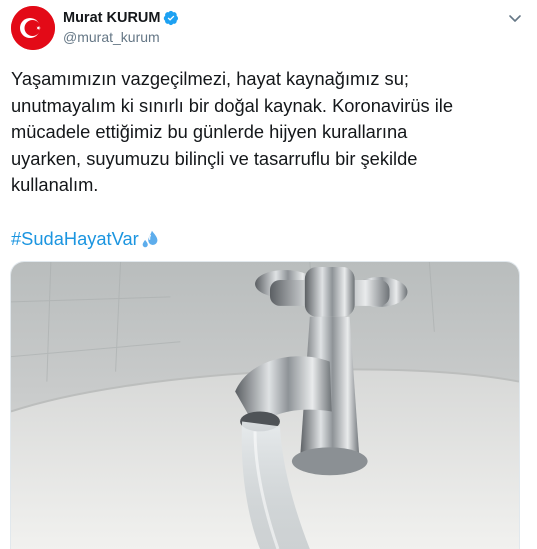 This screenshot has width=537, height=549. I want to click on chevron-down-icon, so click(515, 18).